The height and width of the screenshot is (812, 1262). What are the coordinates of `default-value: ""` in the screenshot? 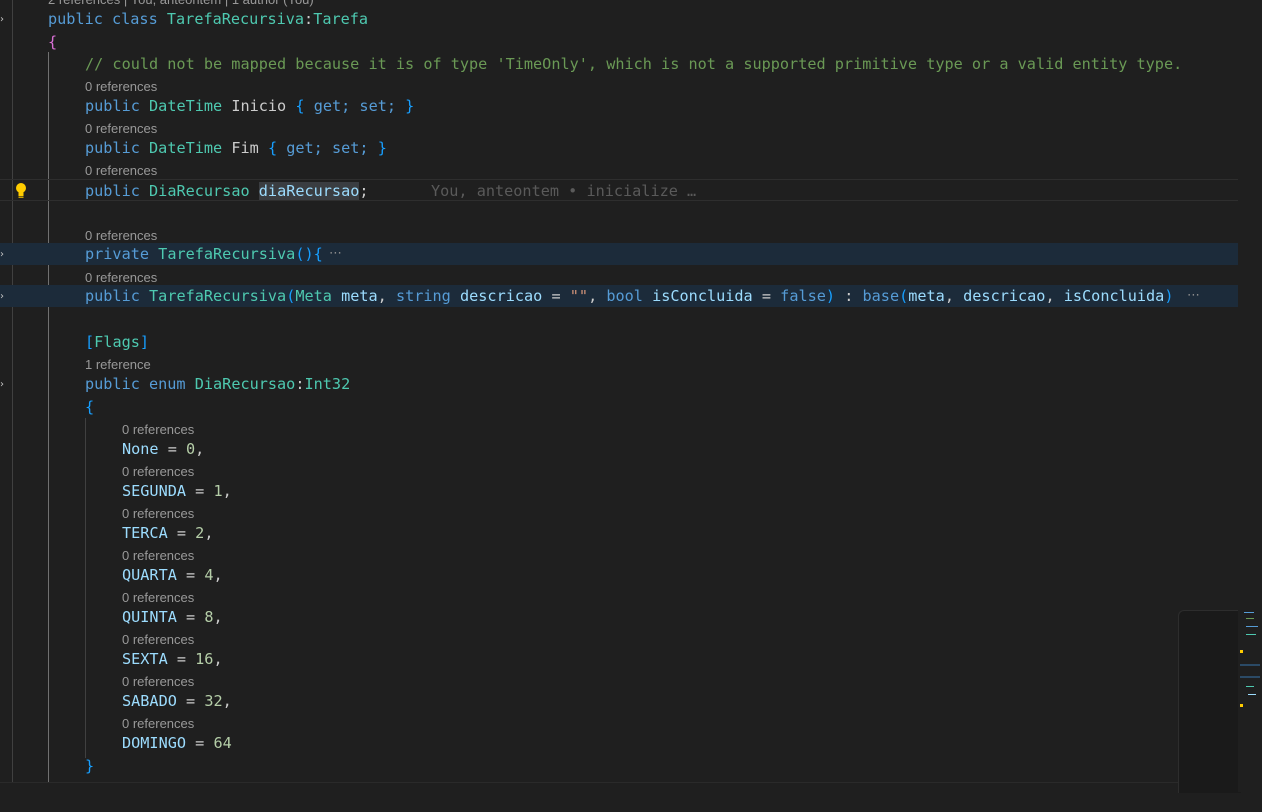 It's located at (579, 296).